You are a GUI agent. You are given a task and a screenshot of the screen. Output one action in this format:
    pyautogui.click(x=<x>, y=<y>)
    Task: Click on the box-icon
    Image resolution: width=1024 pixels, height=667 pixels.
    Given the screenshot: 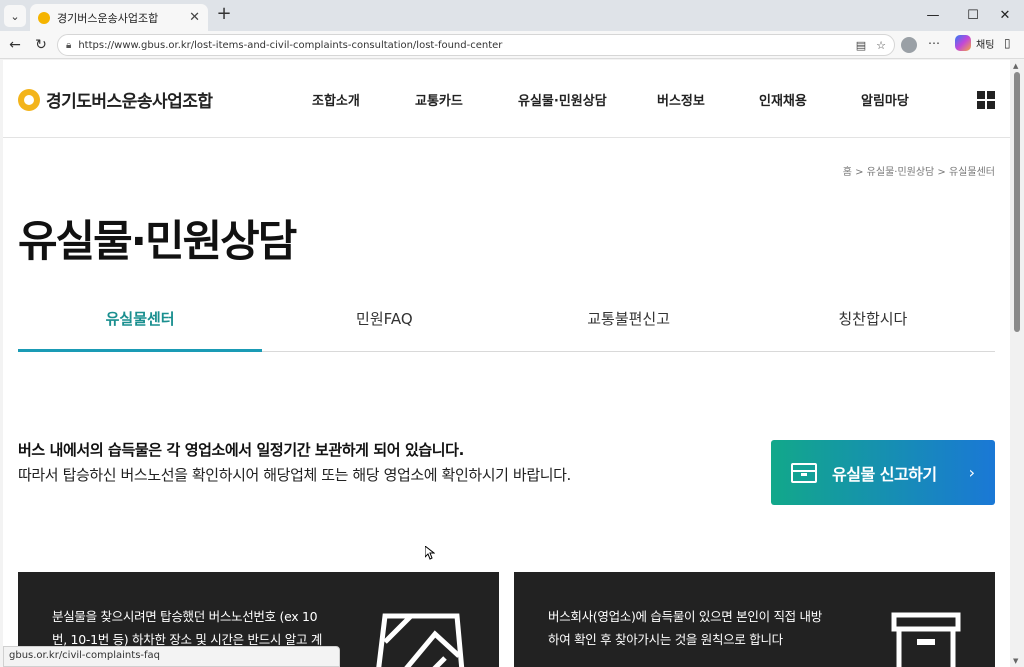 What is the action you would take?
    pyautogui.click(x=804, y=472)
    